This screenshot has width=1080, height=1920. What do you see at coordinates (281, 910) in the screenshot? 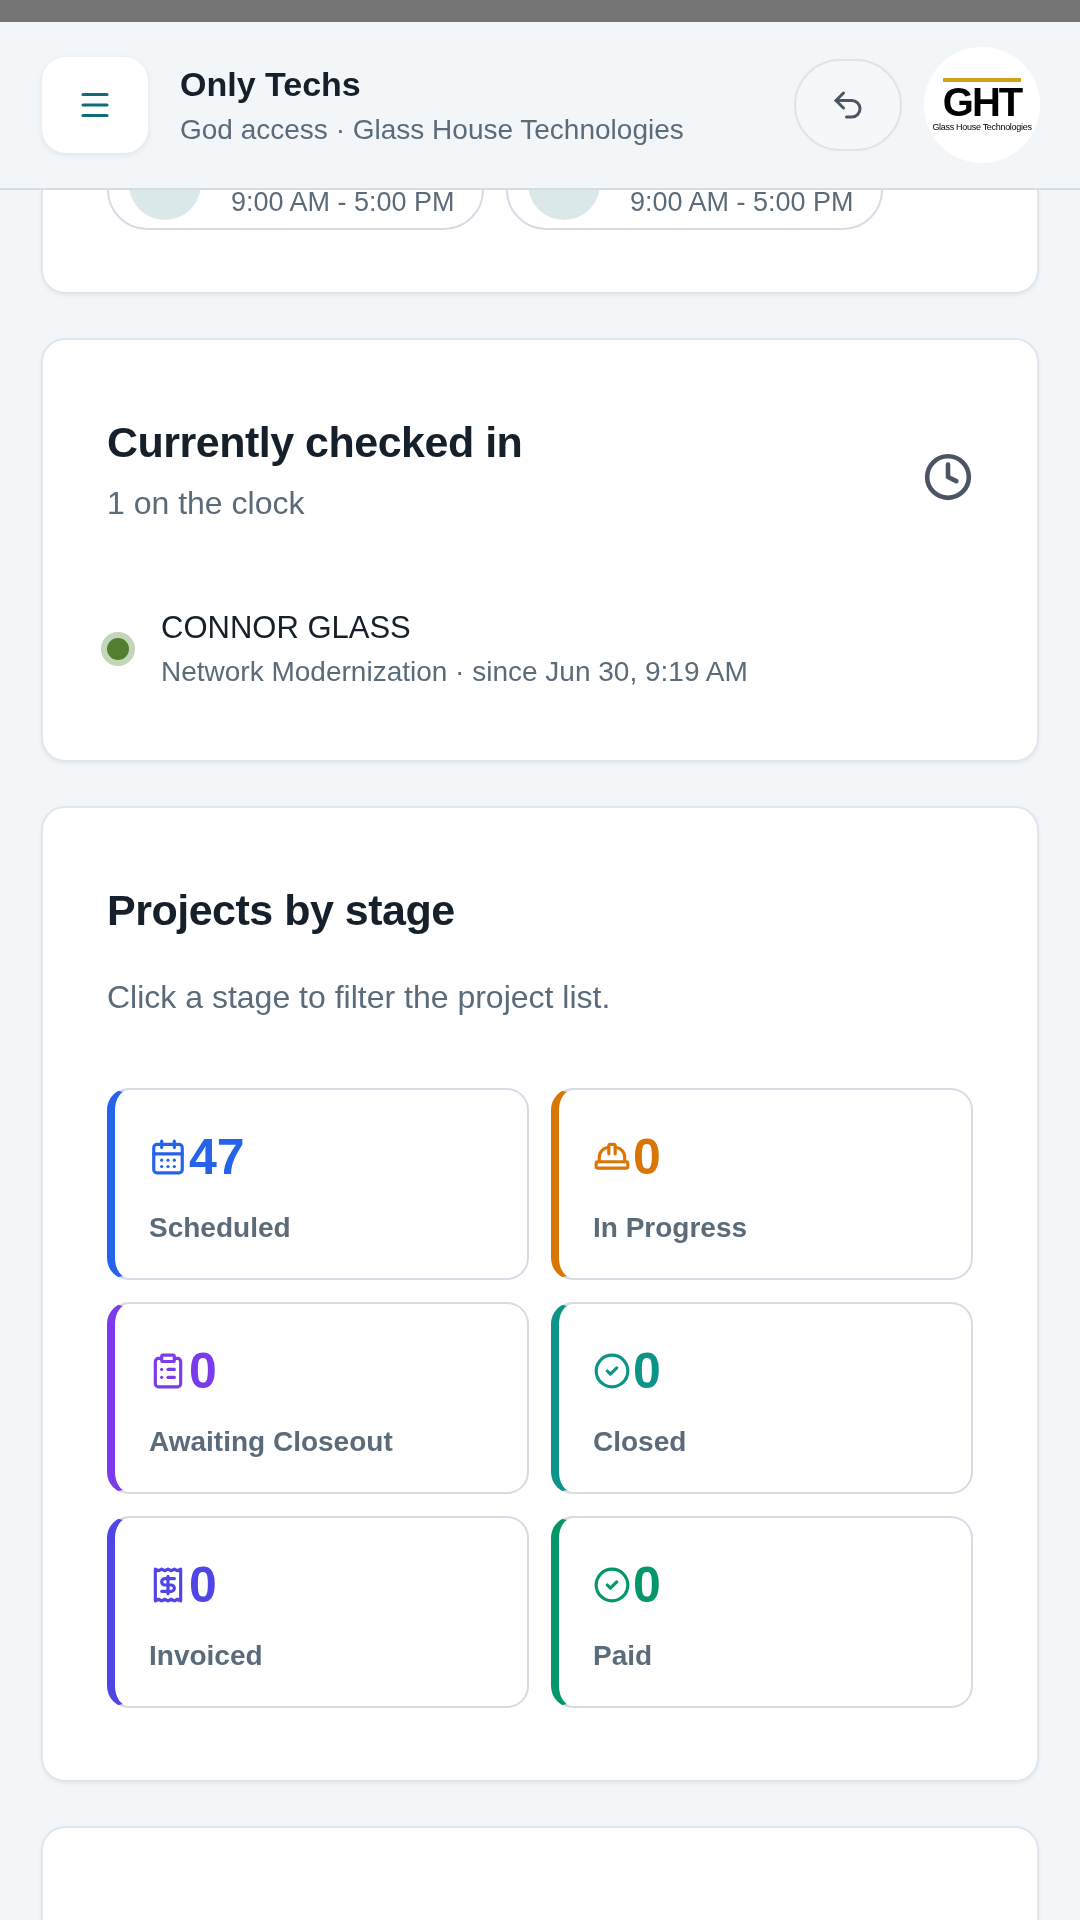
I see `card-title: Projects by stage` at bounding box center [281, 910].